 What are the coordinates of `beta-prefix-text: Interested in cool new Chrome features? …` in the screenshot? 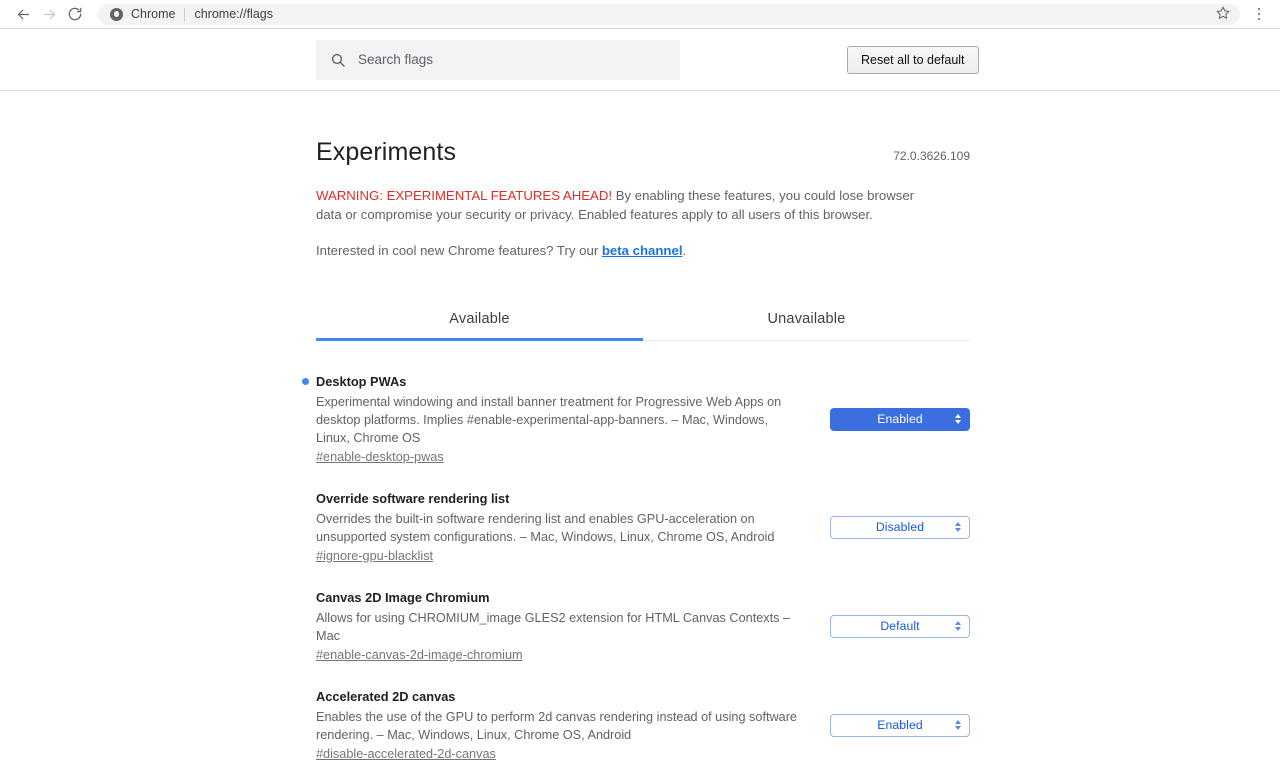 It's located at (459, 250).